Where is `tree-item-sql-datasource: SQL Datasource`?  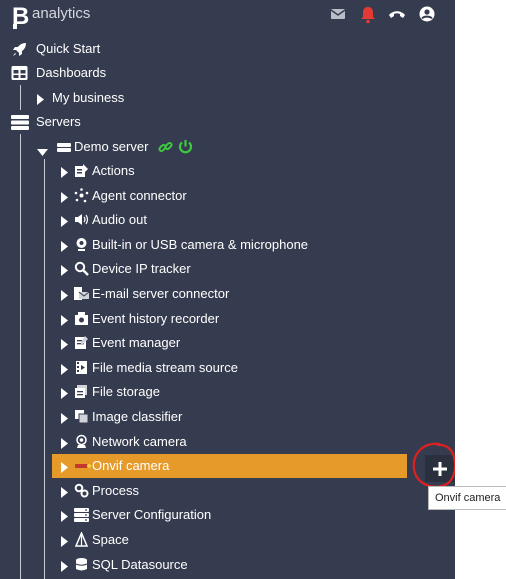 tree-item-sql-datasource: SQL Datasource is located at coordinates (227, 565).